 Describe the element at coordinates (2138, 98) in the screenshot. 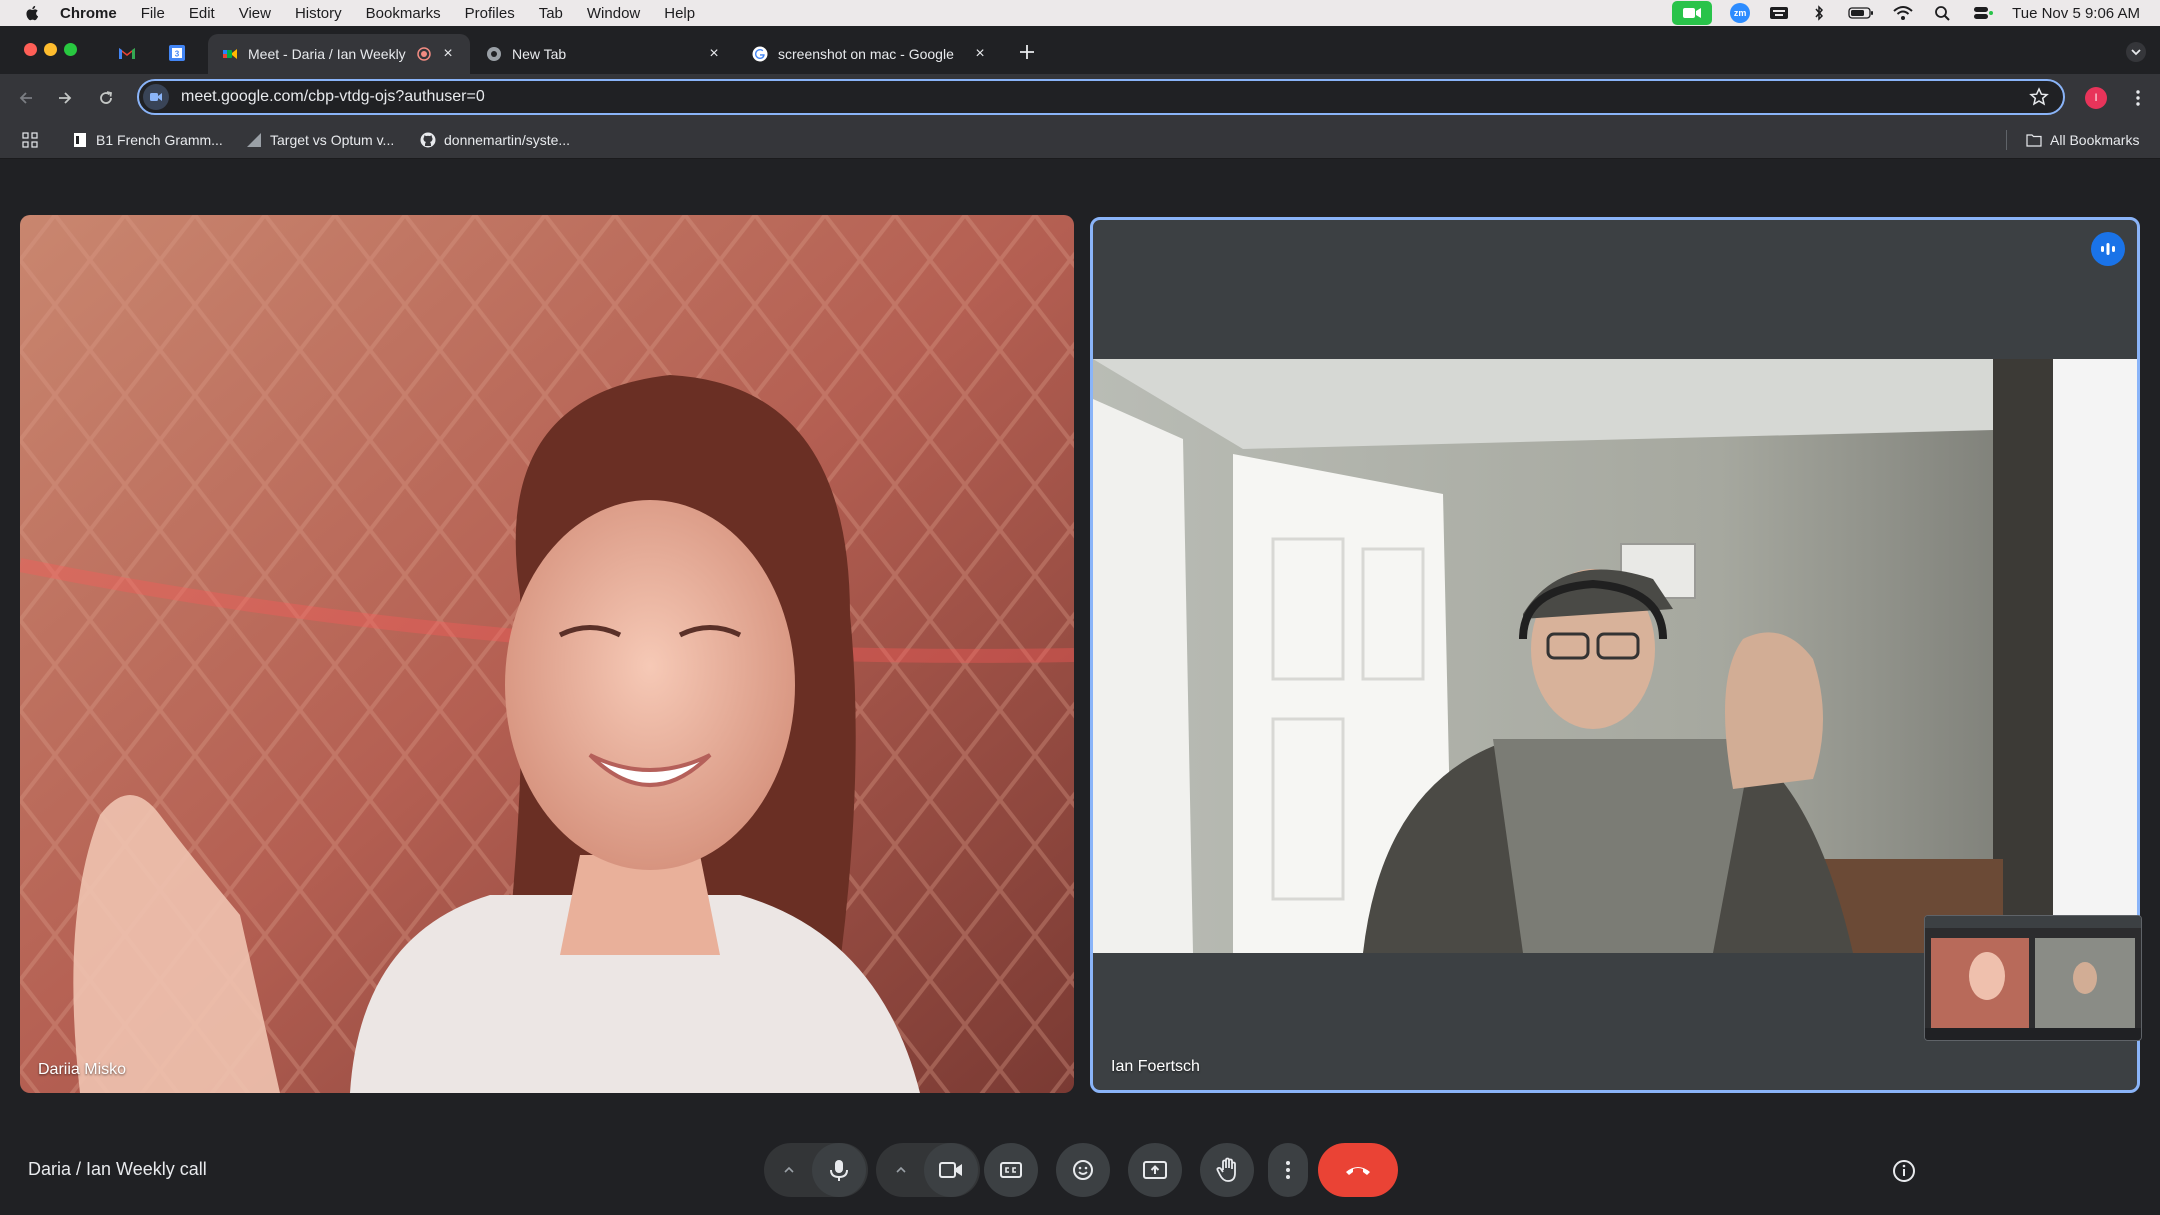

I see `chrome-menu-kebab-icon` at that location.